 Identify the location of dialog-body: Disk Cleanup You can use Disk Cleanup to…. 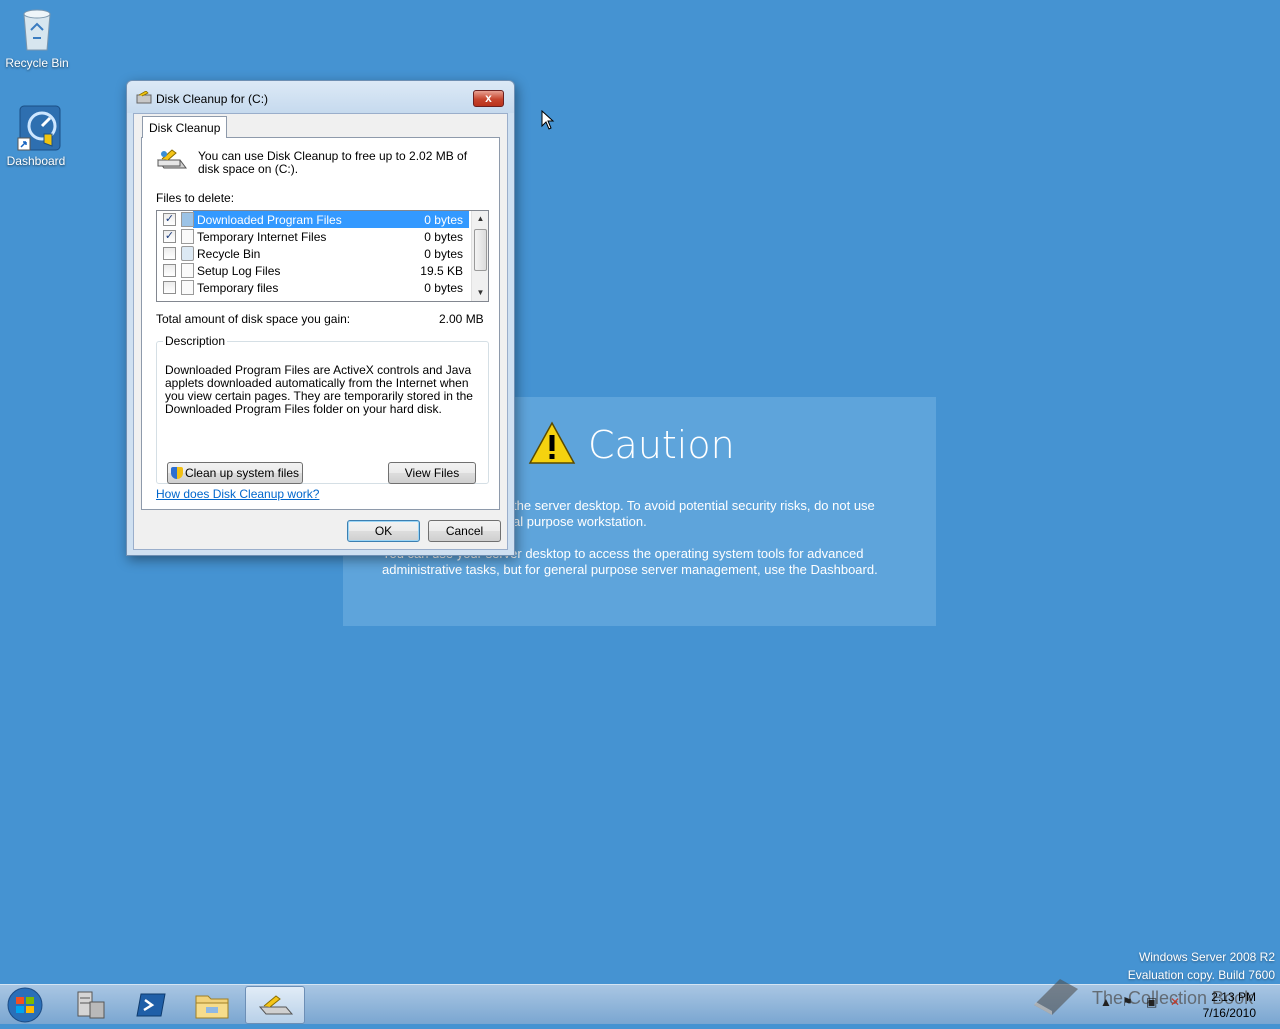
(320, 331).